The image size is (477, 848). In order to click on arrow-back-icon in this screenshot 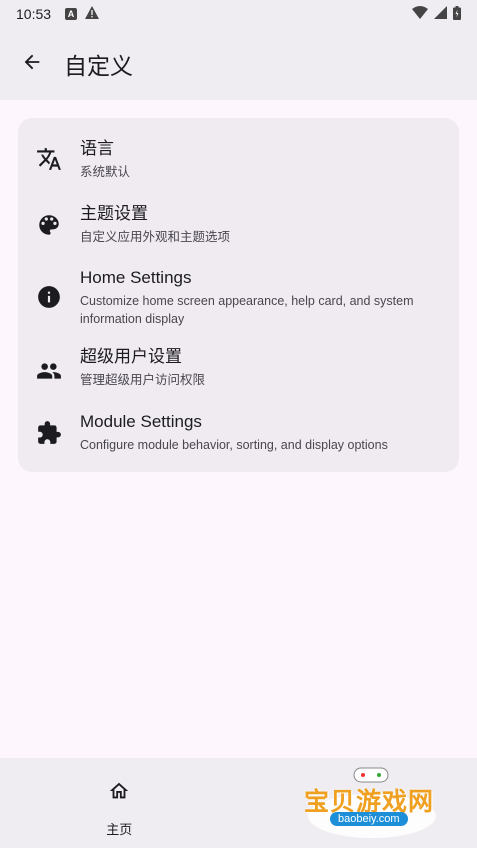, I will do `click(32, 64)`.